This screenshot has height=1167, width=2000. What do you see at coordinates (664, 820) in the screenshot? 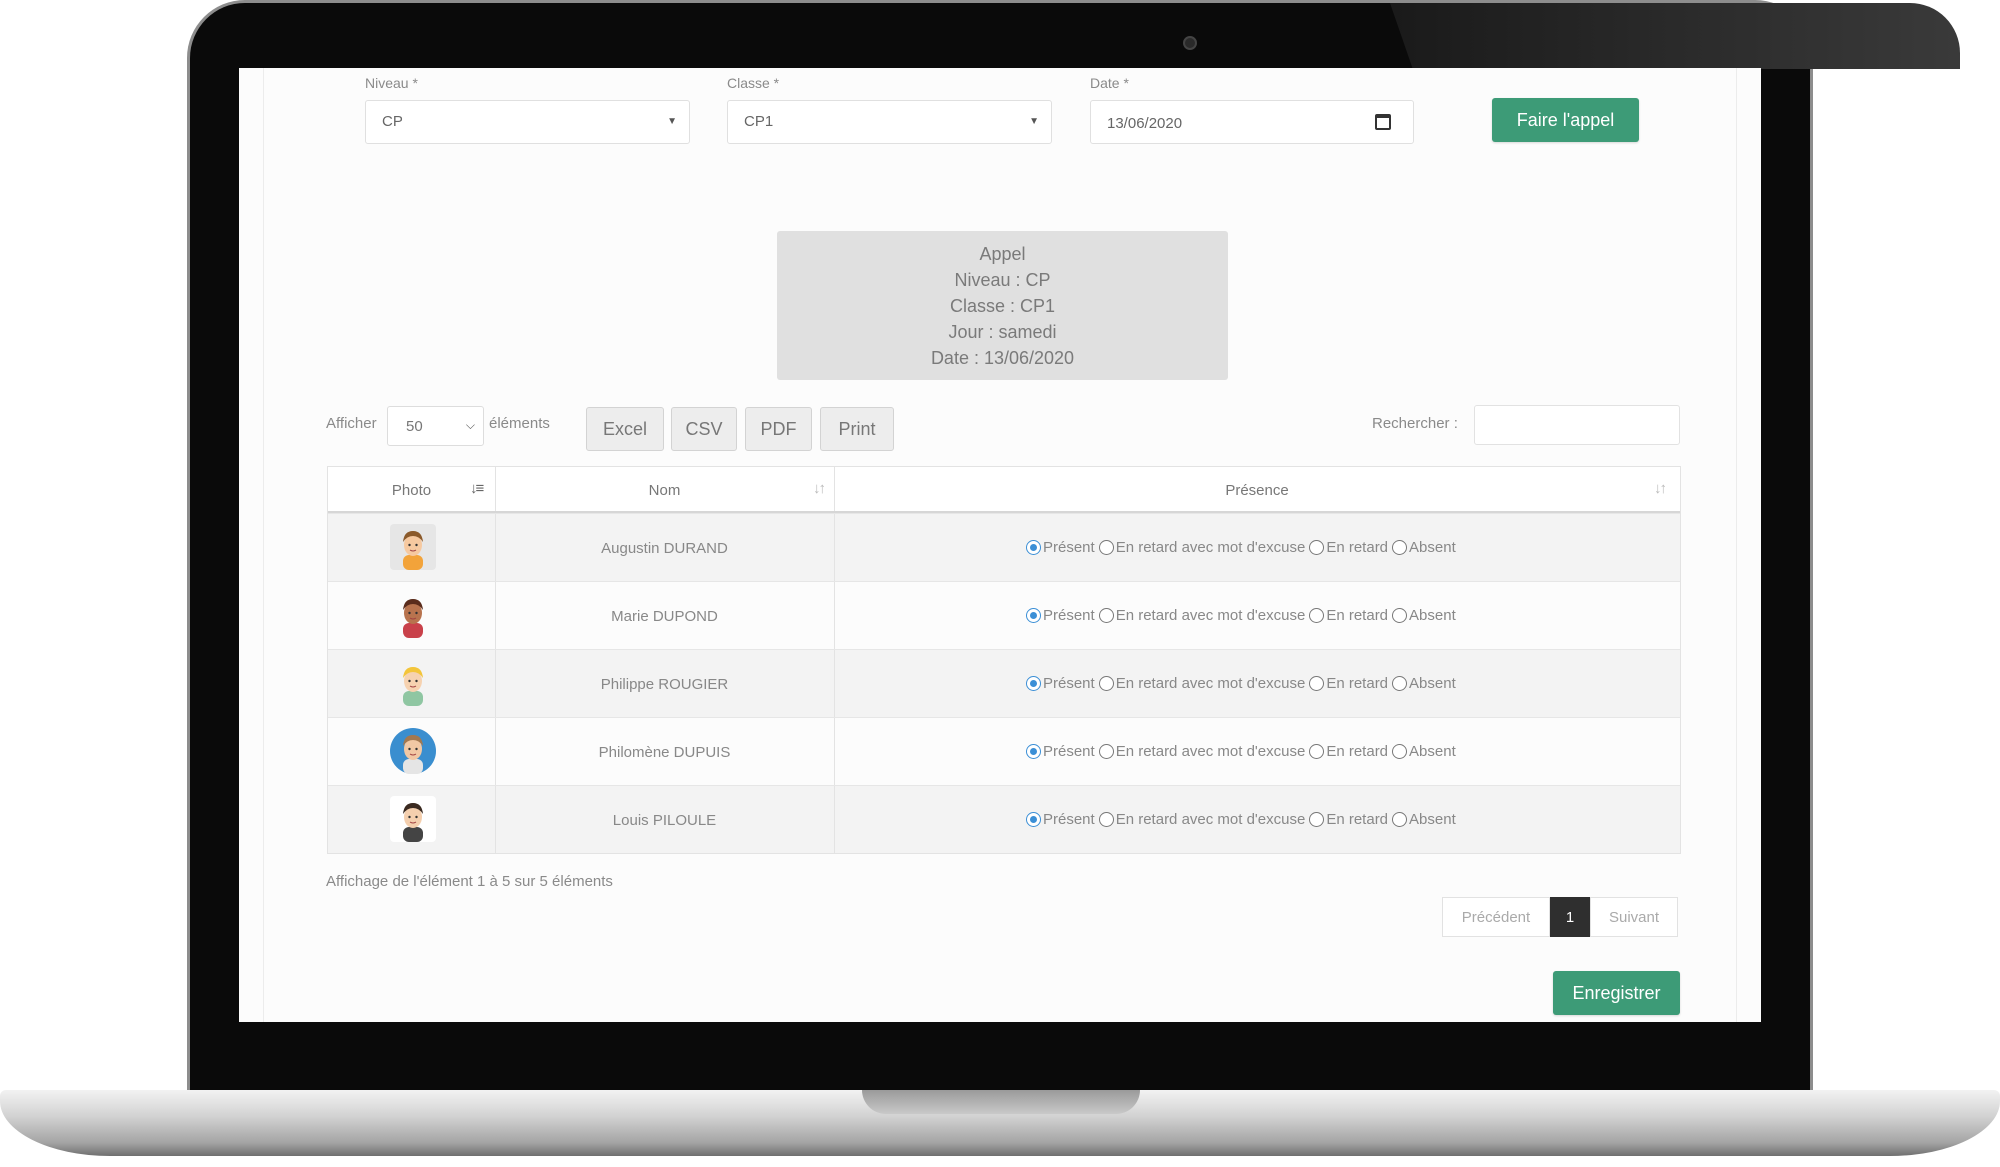
I see `student-name: Louis PILOULE` at bounding box center [664, 820].